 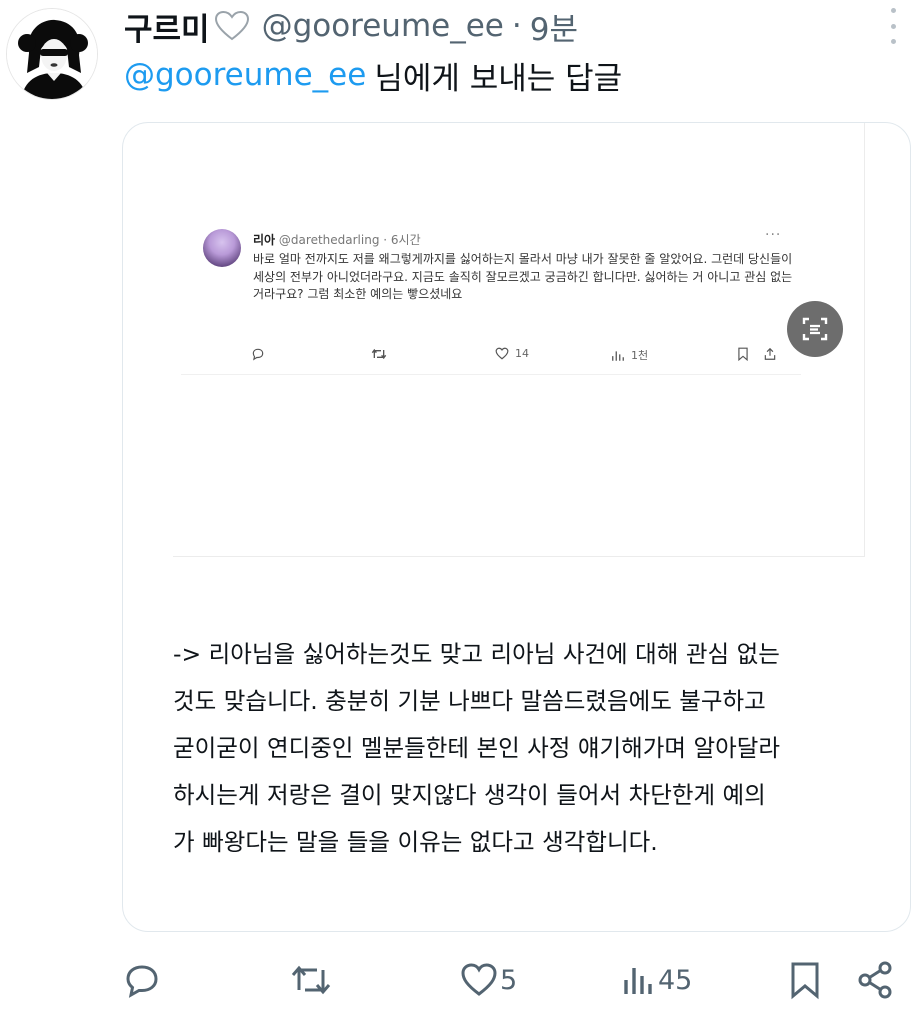 I want to click on tweet-body-line: 하시는게 저랑은 결이 맞지않다 생각이 들어서 차단한게 예의, so click(x=469, y=795).